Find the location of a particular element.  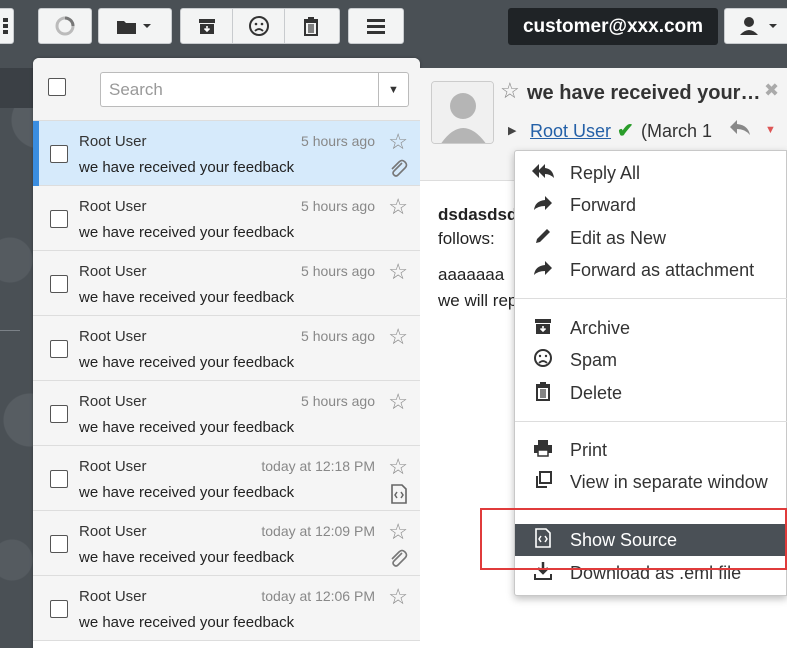

forward-icon is located at coordinates (542, 205).